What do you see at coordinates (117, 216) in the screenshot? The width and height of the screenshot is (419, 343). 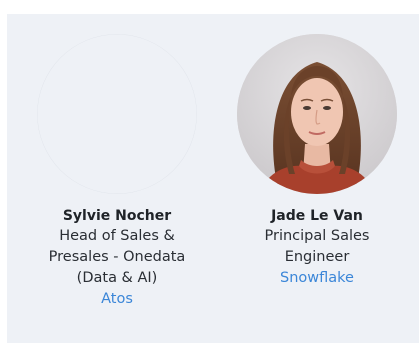 I see `speaker-name: Sylvie Nocher` at bounding box center [117, 216].